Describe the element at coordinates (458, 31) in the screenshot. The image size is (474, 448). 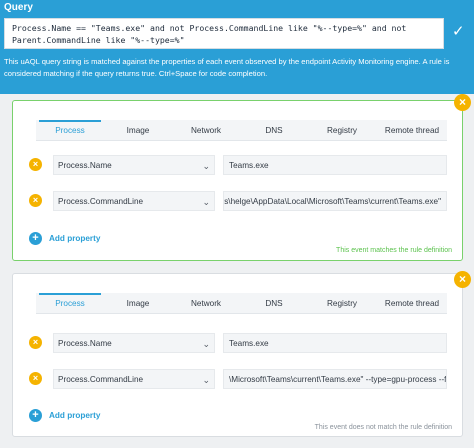
I see `check-icon: ✓` at that location.